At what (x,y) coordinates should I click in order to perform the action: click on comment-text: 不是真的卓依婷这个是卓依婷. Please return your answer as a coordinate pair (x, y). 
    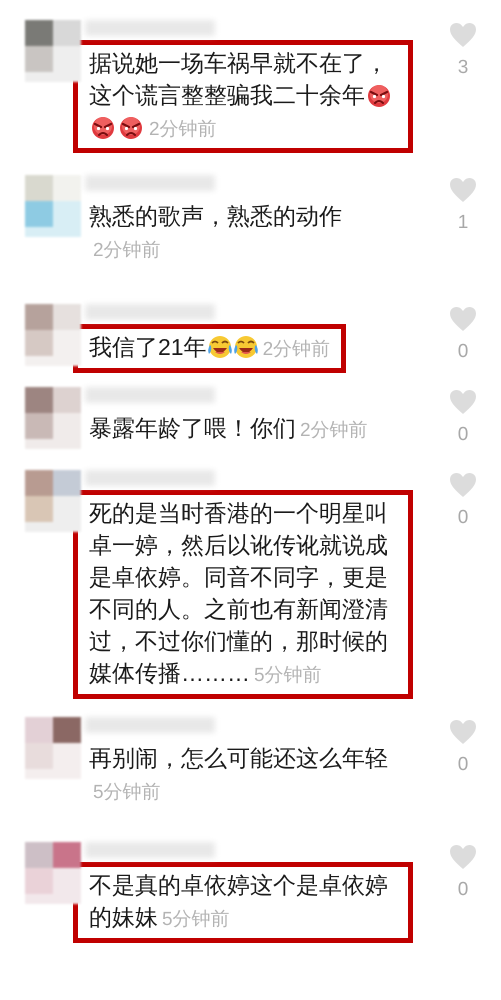
    Looking at the image, I should click on (238, 885).